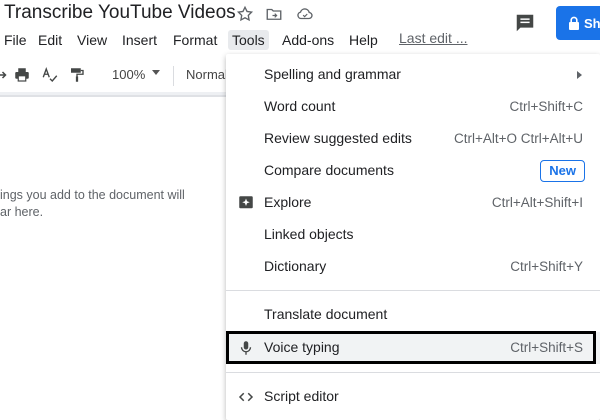 This screenshot has height=420, width=600. Describe the element at coordinates (139, 40) in the screenshot. I see `menu-insert: Insert` at that location.